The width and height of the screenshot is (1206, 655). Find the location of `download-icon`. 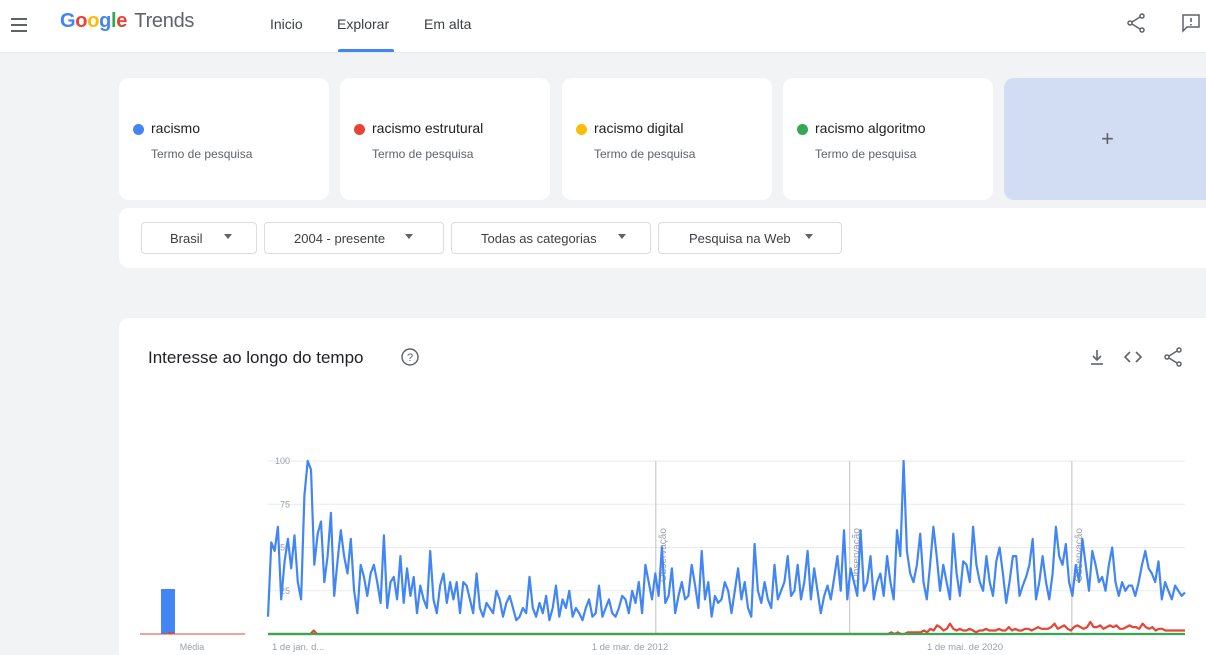

download-icon is located at coordinates (1097, 357).